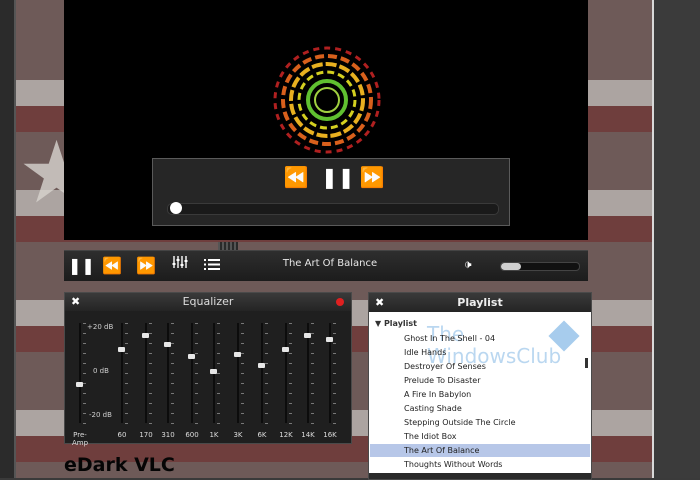 This screenshot has height=480, width=700. I want to click on playlist-title: Playlist, so click(480, 302).